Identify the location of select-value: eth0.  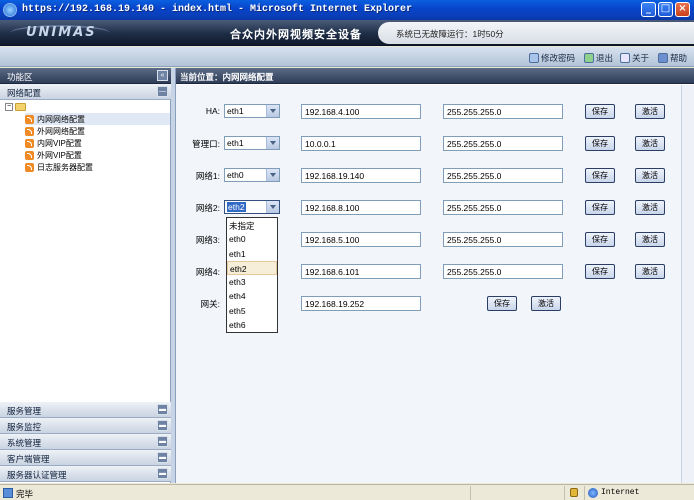
(235, 175).